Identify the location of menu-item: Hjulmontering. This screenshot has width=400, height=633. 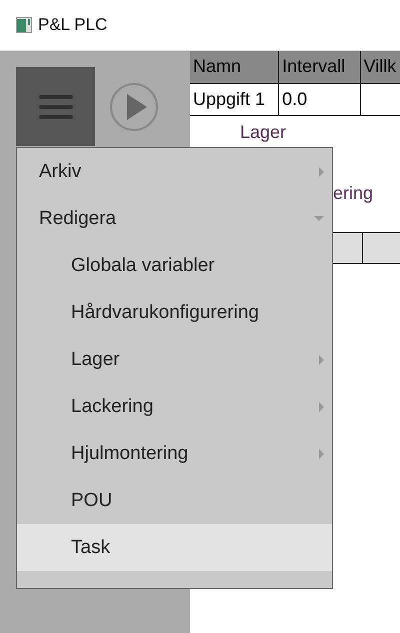
(174, 453).